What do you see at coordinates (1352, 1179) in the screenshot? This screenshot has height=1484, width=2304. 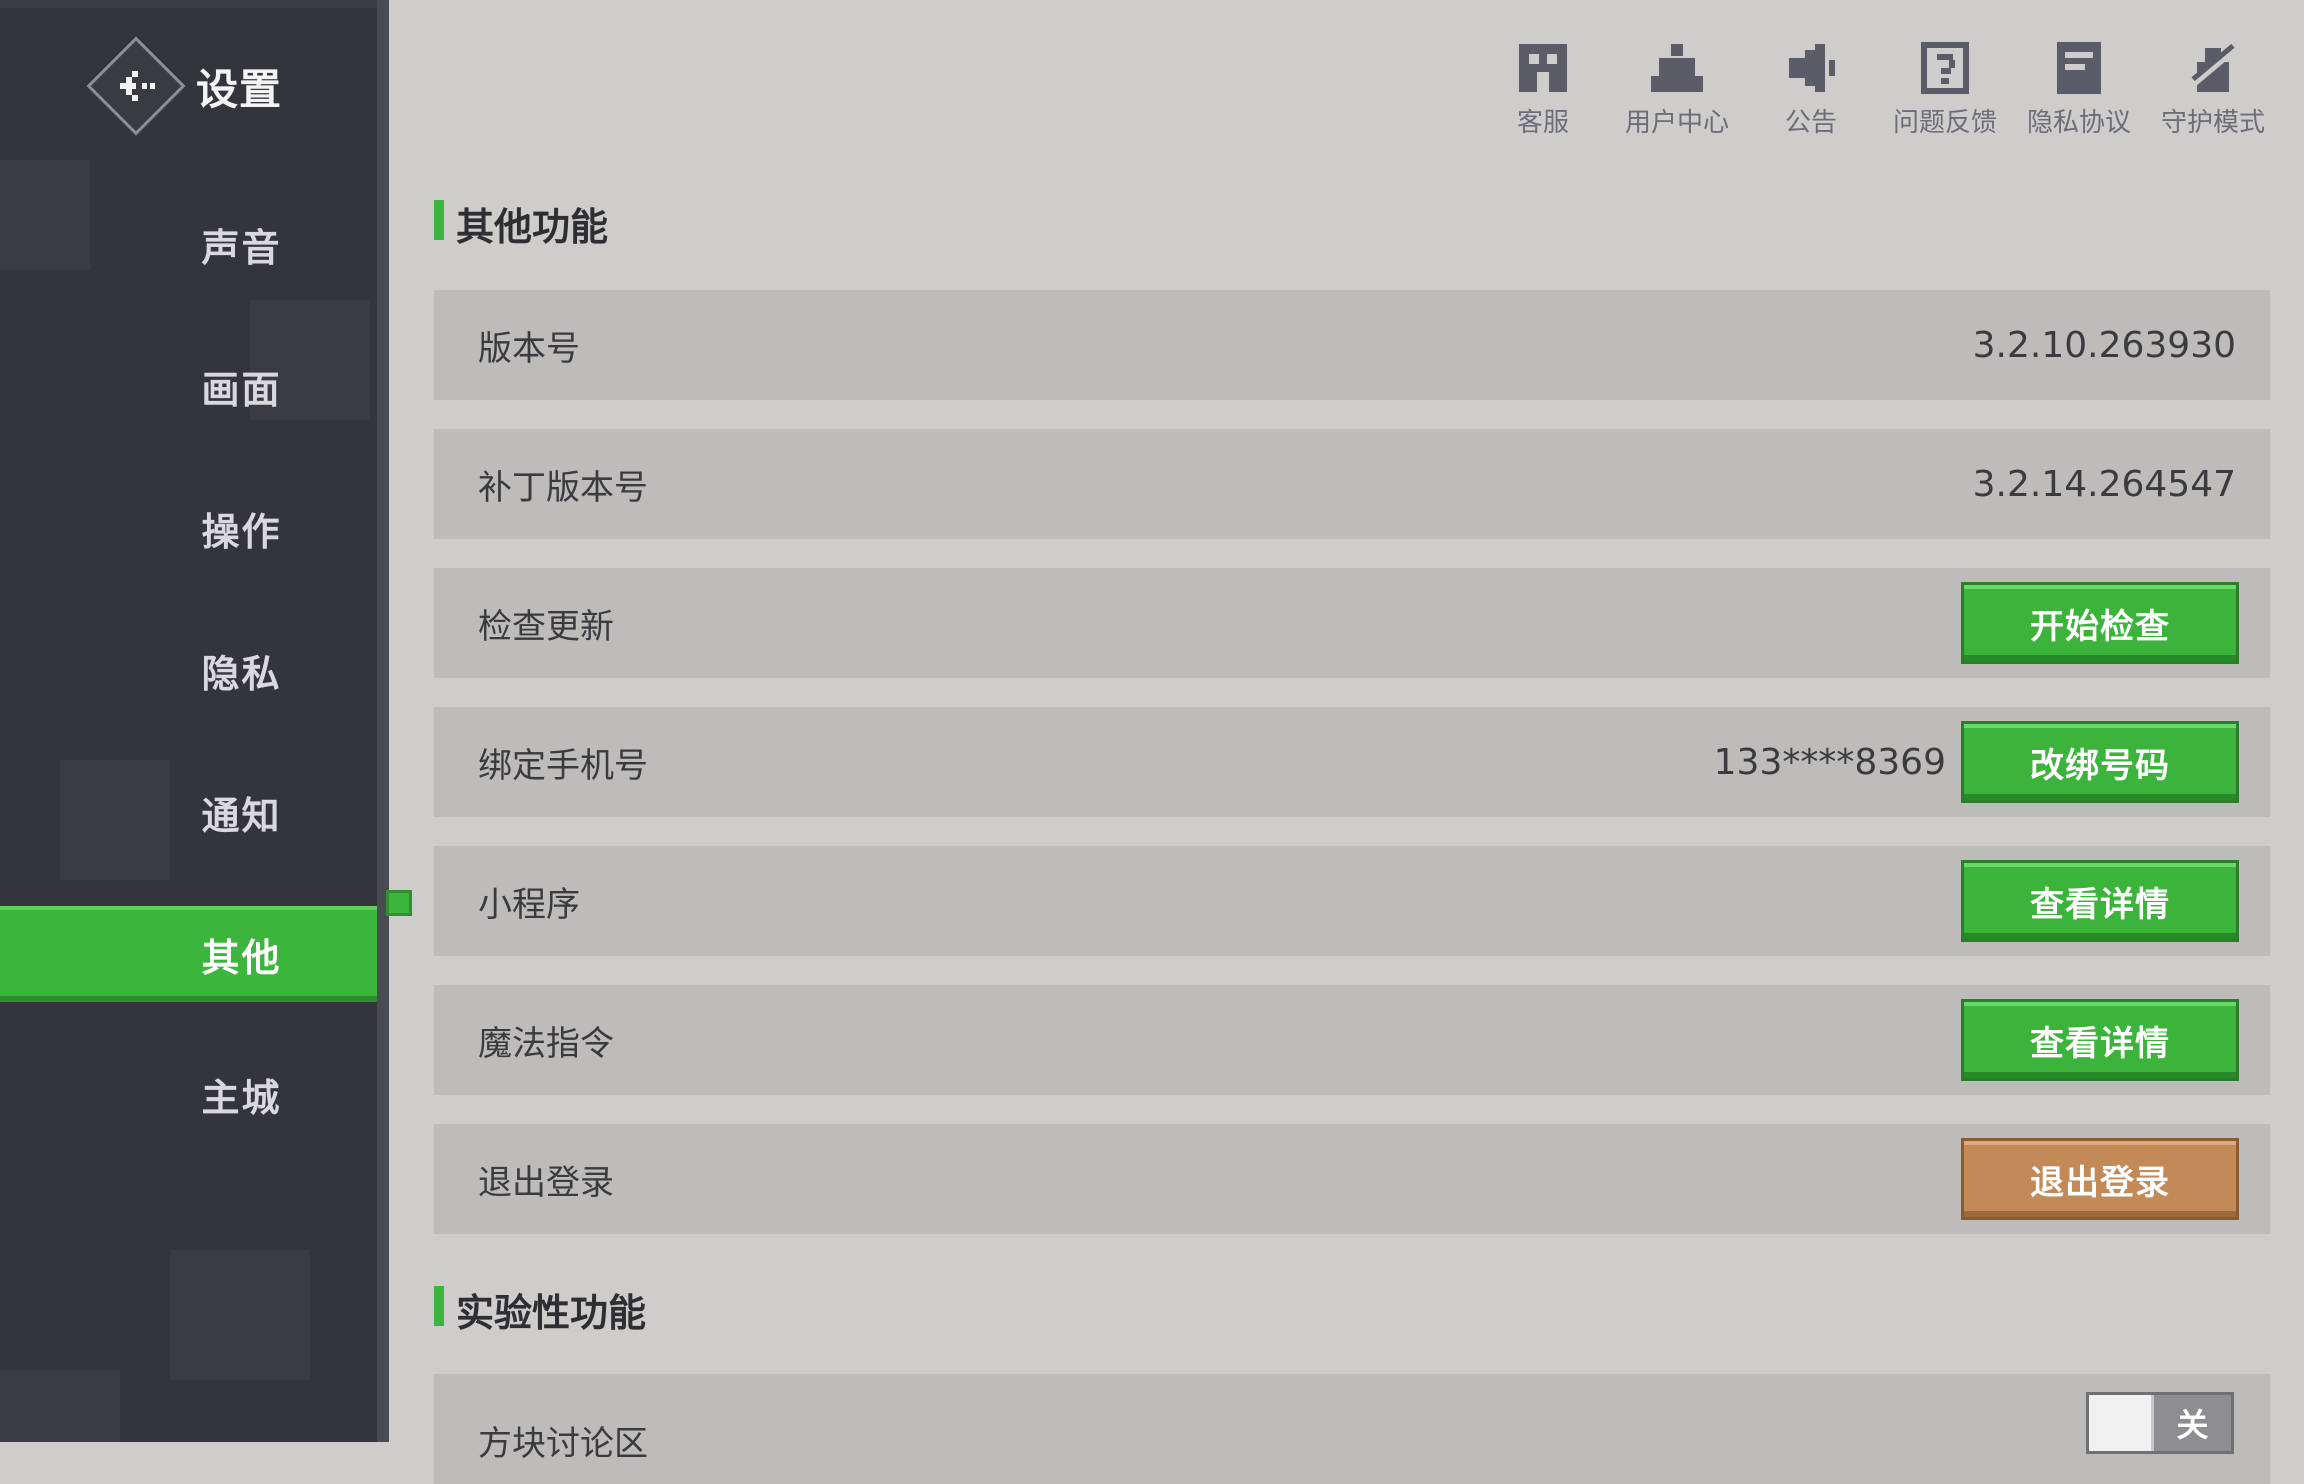 I see `row-logout: 退出登录 退出登录` at bounding box center [1352, 1179].